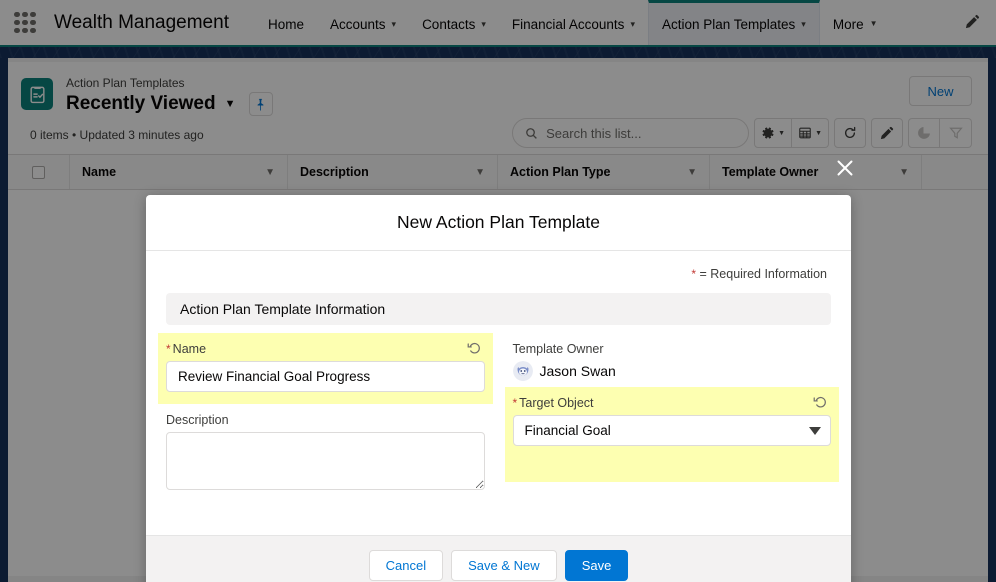 The width and height of the screenshot is (996, 582). Describe the element at coordinates (972, 23) in the screenshot. I see `edit-nav-icon` at that location.